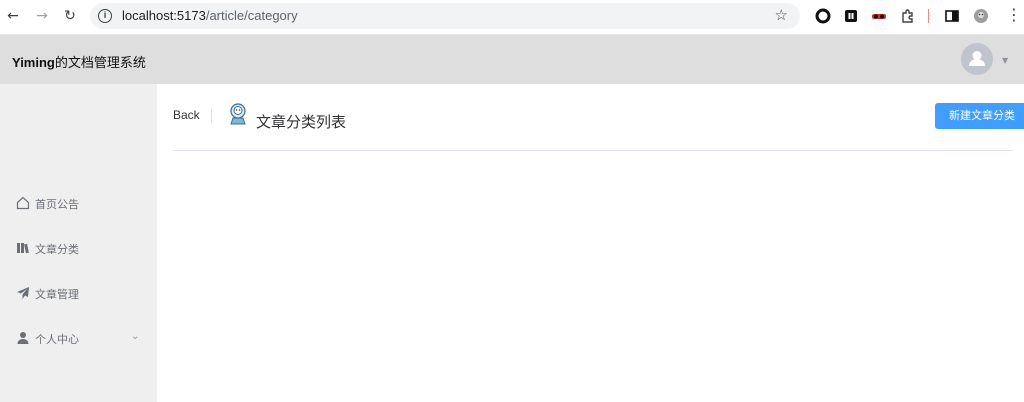 This screenshot has height=402, width=1024. I want to click on sidebar: 首页公告 文章分类 文章管理 个人中心 ⌄, so click(78, 243).